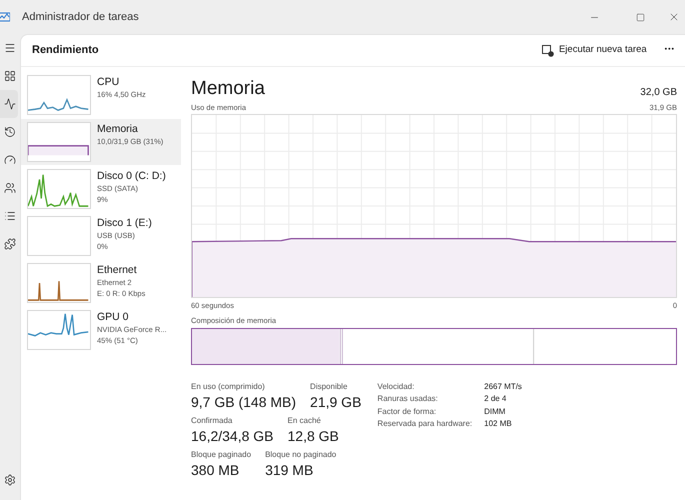  Describe the element at coordinates (117, 270) in the screenshot. I see `resource-name: Ethernet` at that location.